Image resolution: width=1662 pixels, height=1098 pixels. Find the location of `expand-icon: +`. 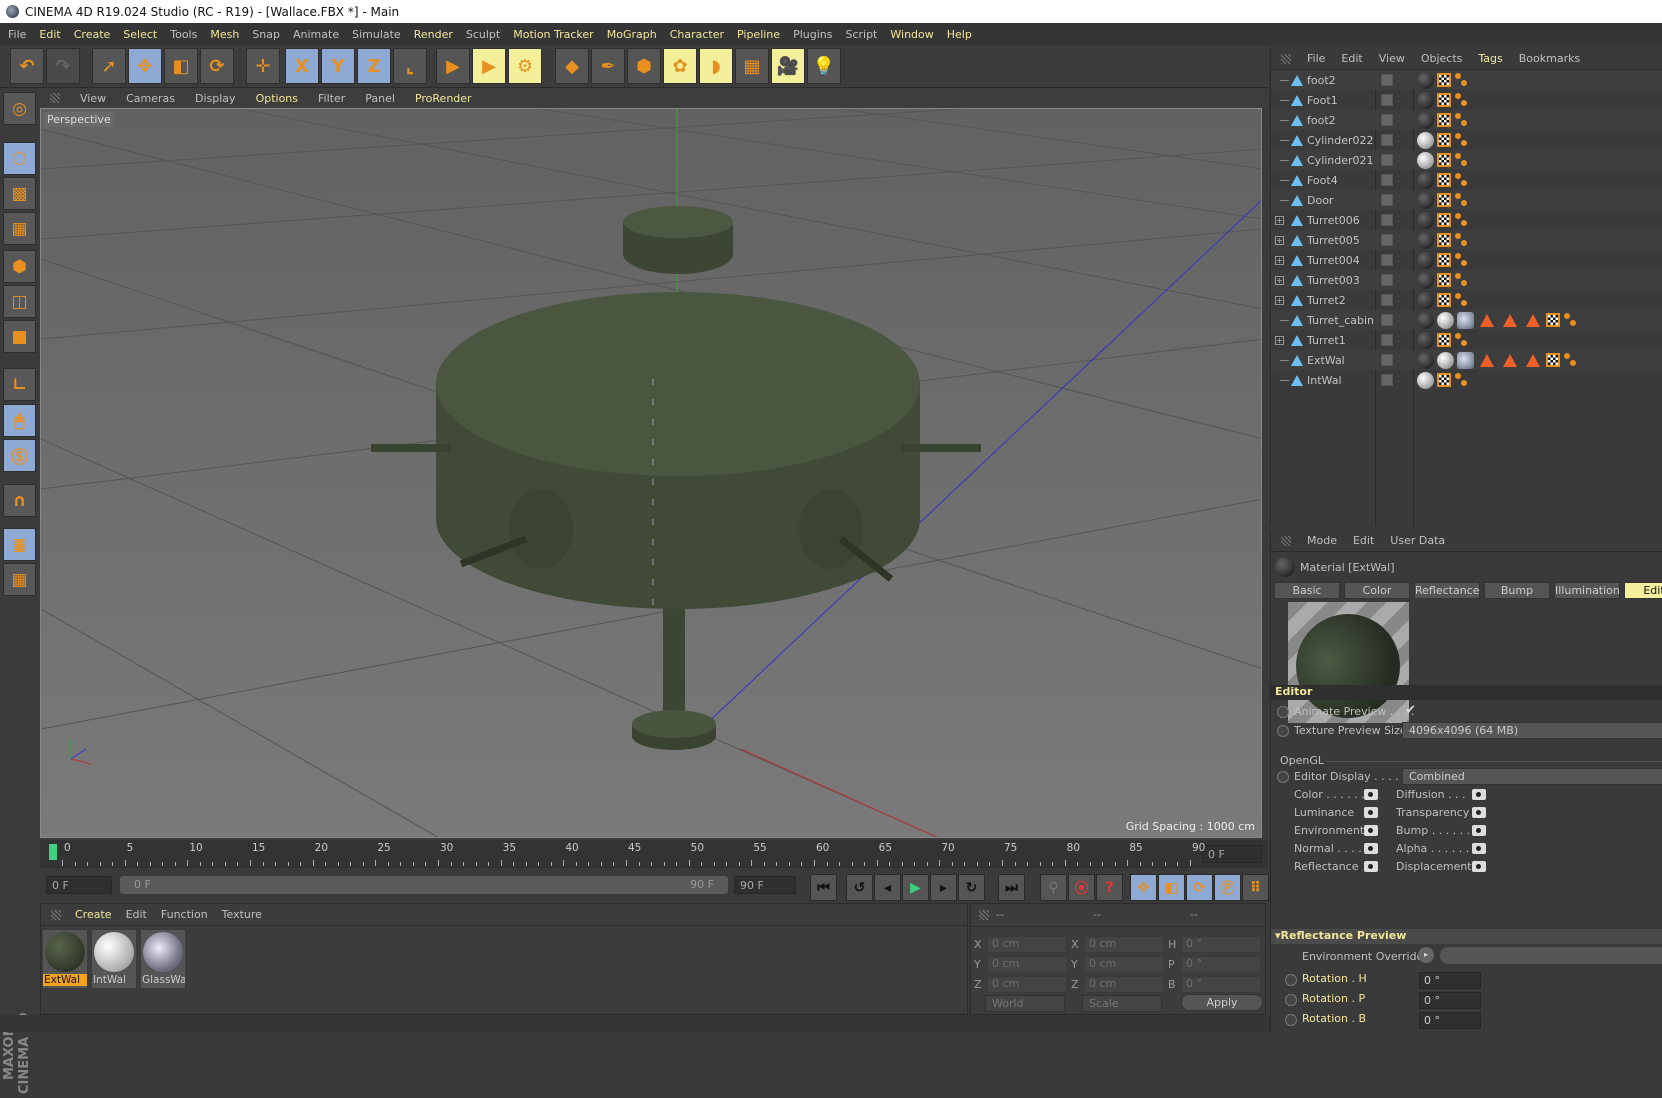

expand-icon: + is located at coordinates (1279, 280).